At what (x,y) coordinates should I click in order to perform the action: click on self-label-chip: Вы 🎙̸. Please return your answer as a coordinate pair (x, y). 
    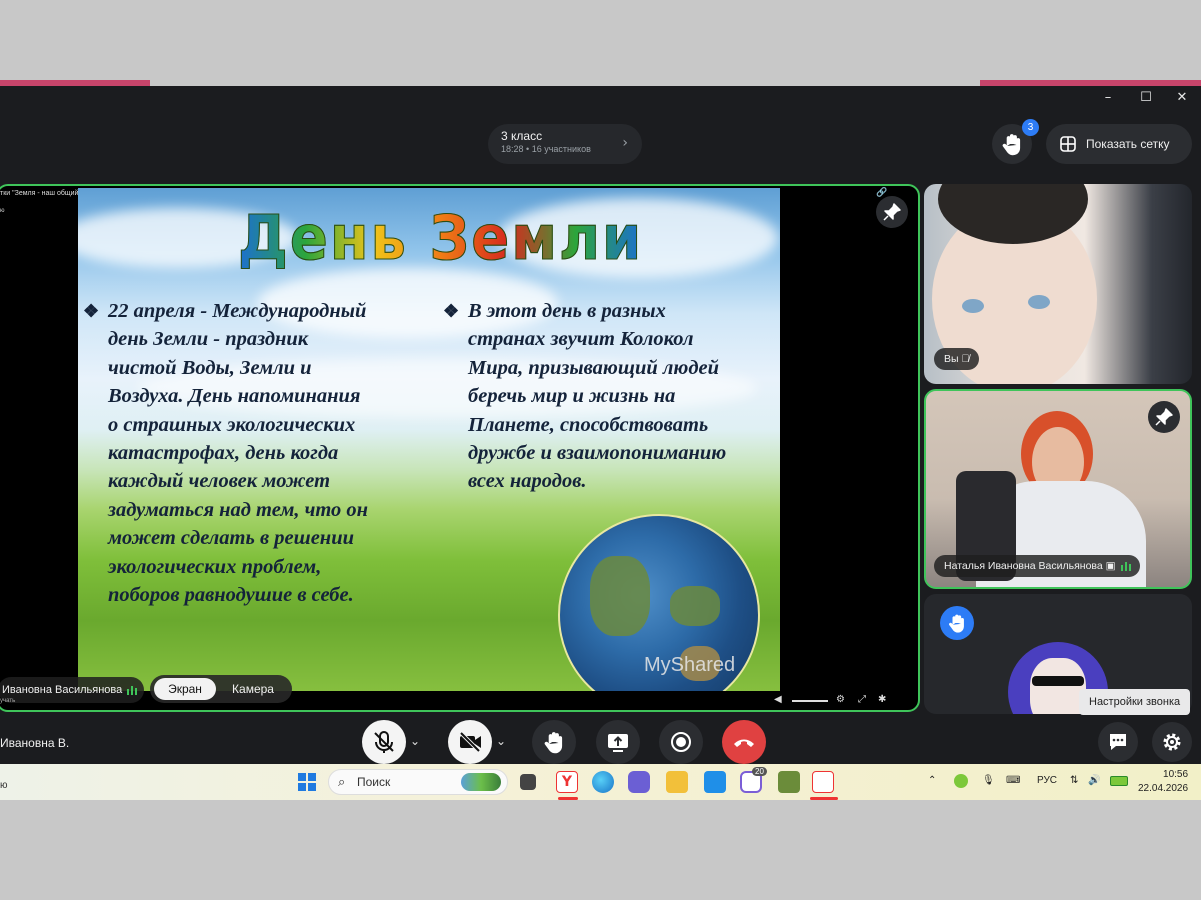
    Looking at the image, I should click on (957, 359).